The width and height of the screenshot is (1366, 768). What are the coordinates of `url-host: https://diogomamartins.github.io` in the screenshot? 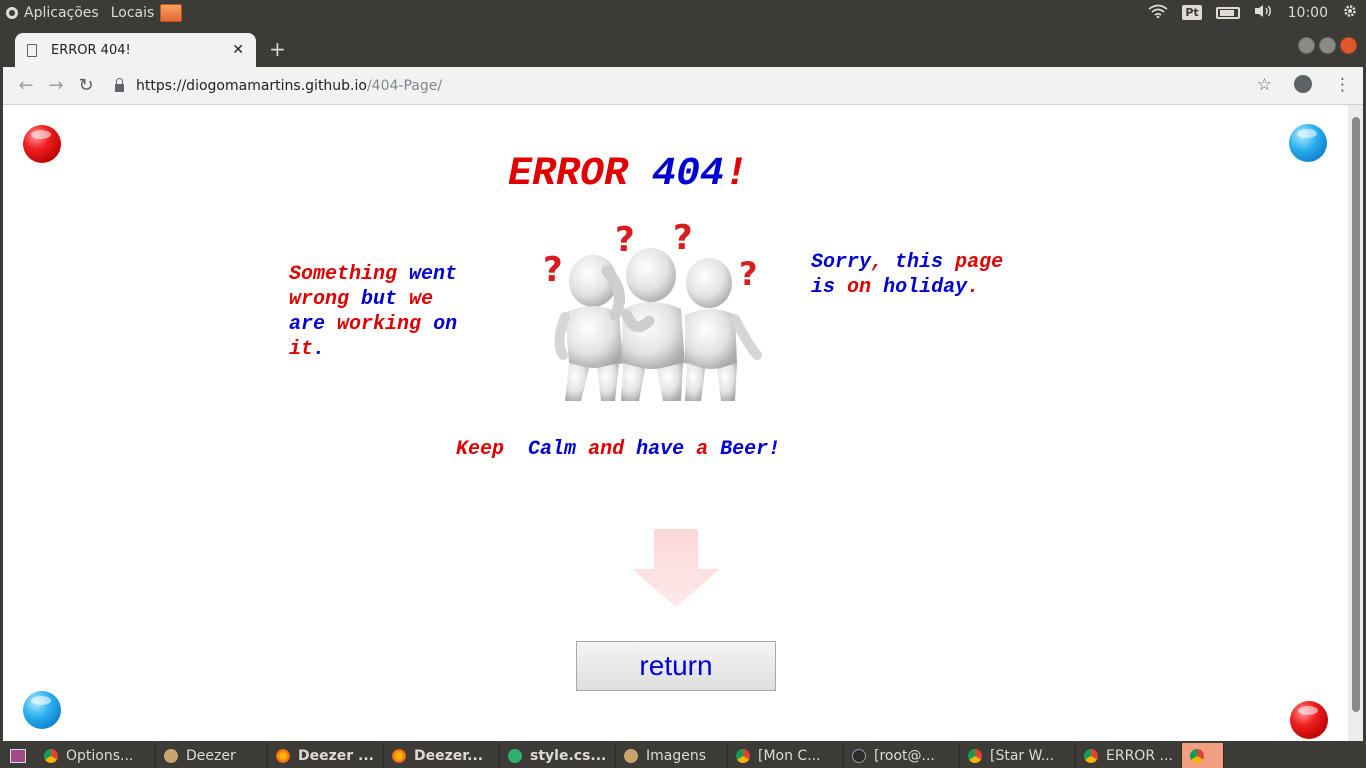 It's located at (251, 86).